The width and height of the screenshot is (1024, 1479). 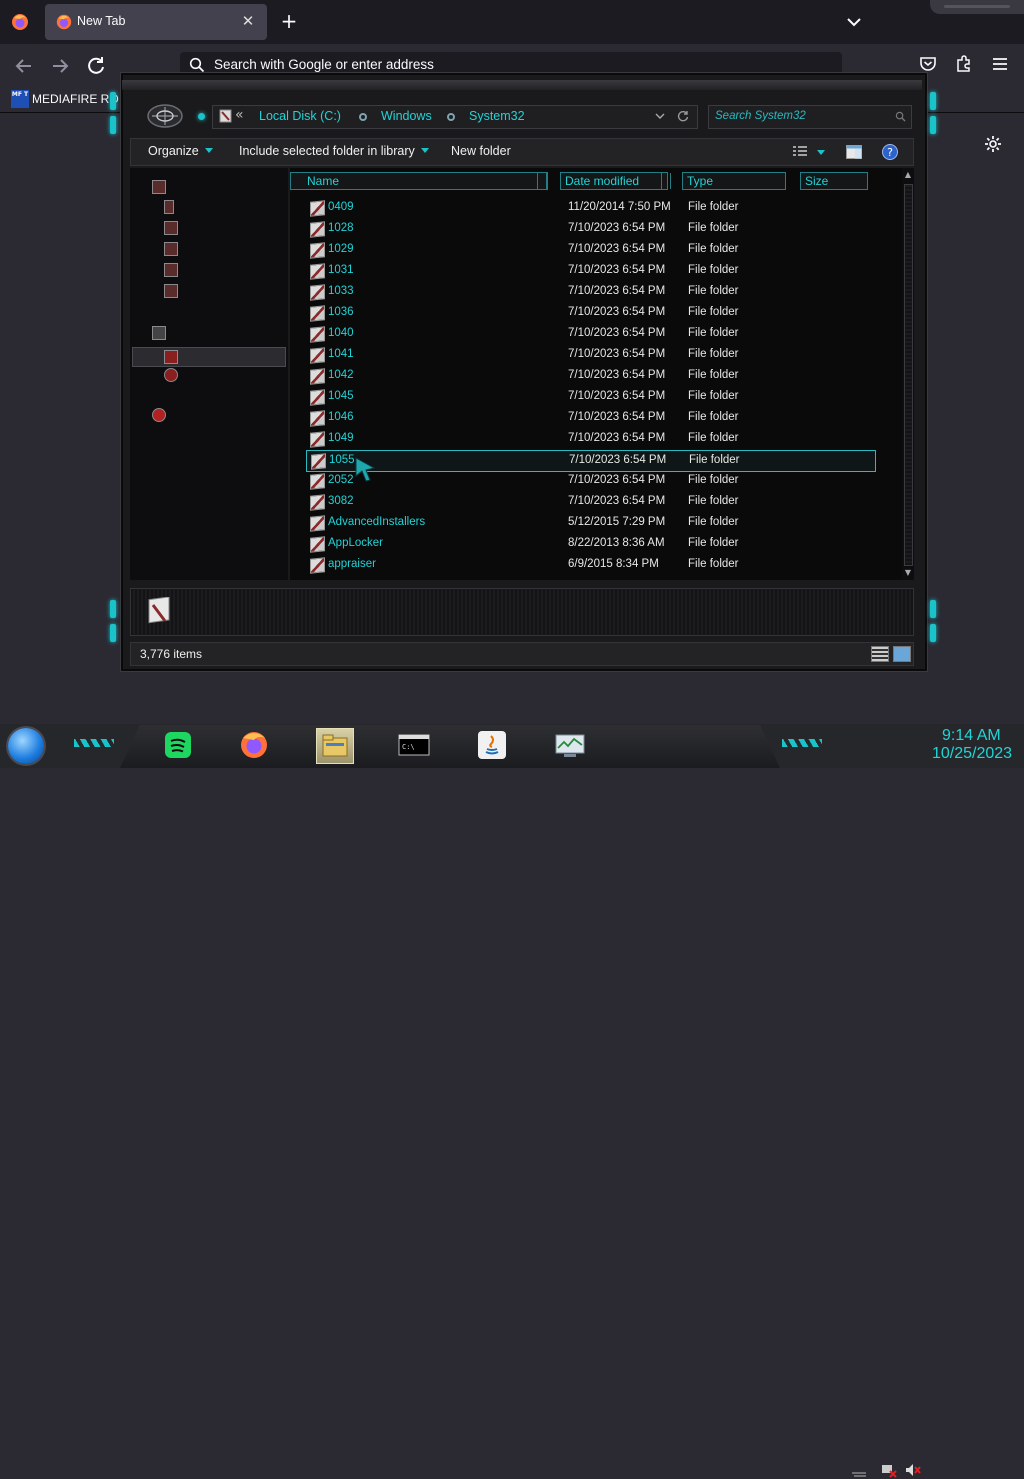 What do you see at coordinates (248, 21) in the screenshot?
I see `close-tab-icon: ✕` at bounding box center [248, 21].